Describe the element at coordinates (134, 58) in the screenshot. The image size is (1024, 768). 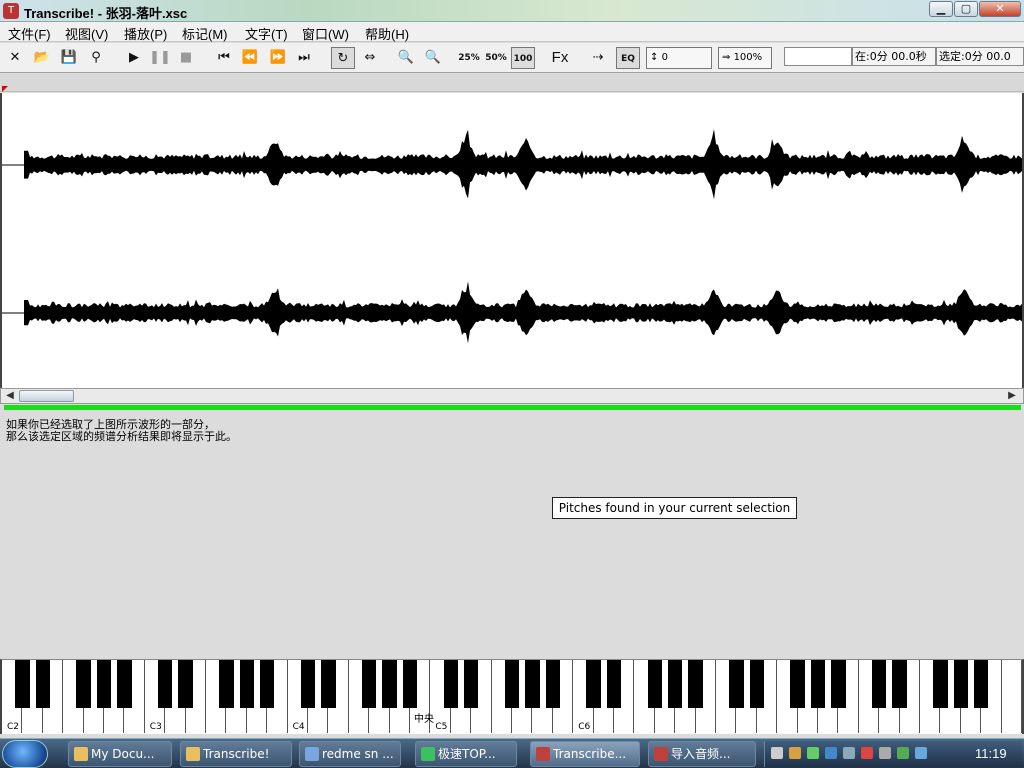
I see `play-icon: ▶` at that location.